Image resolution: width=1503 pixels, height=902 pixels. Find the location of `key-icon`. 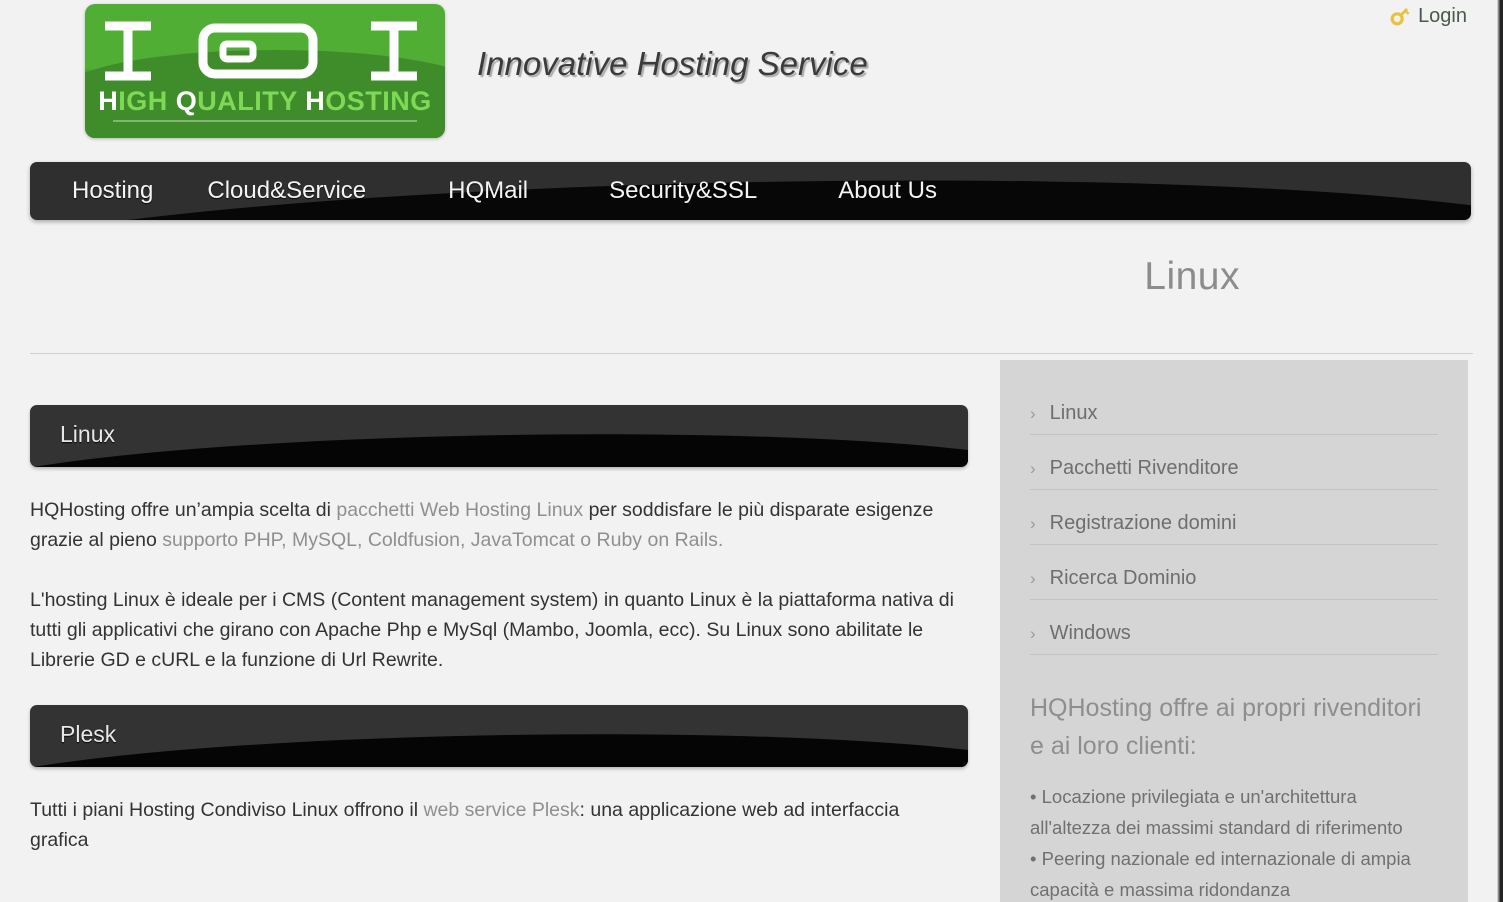

key-icon is located at coordinates (1400, 16).